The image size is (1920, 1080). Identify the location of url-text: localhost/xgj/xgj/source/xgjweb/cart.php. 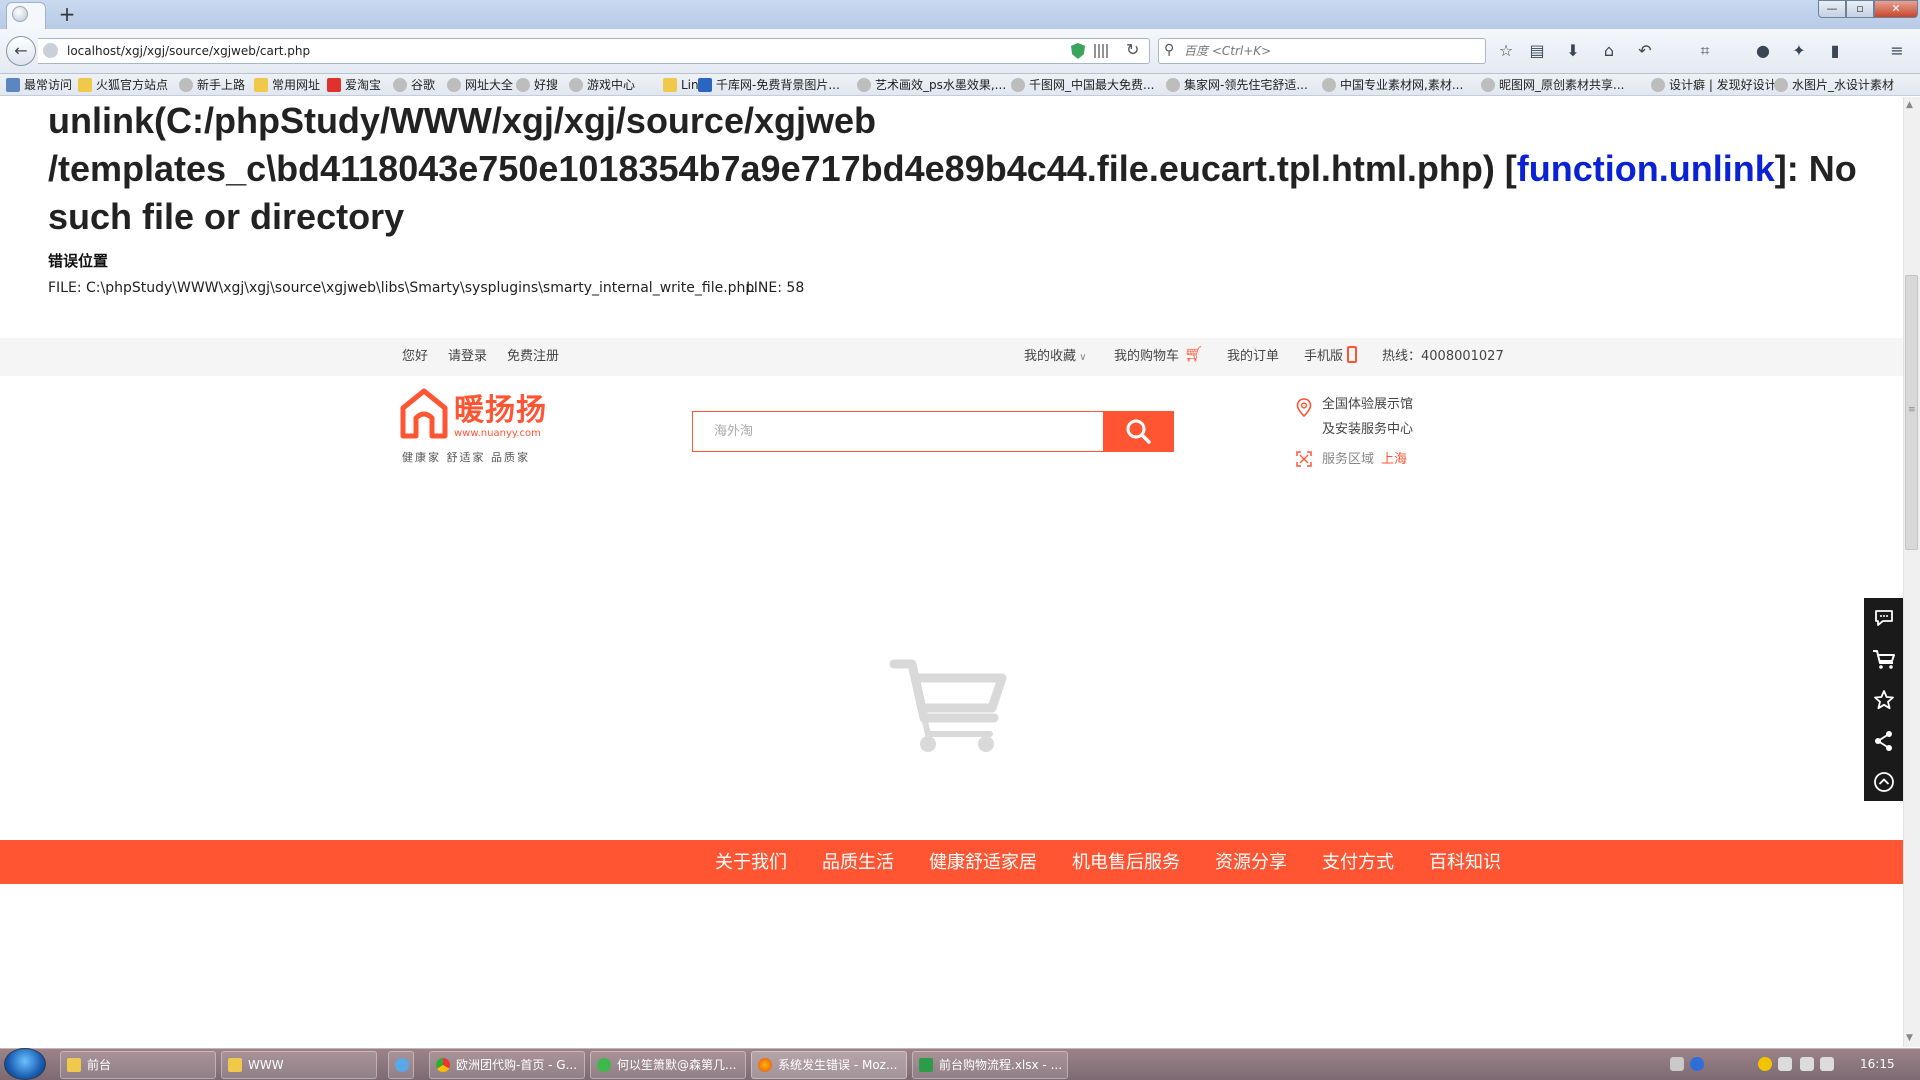
(188, 51).